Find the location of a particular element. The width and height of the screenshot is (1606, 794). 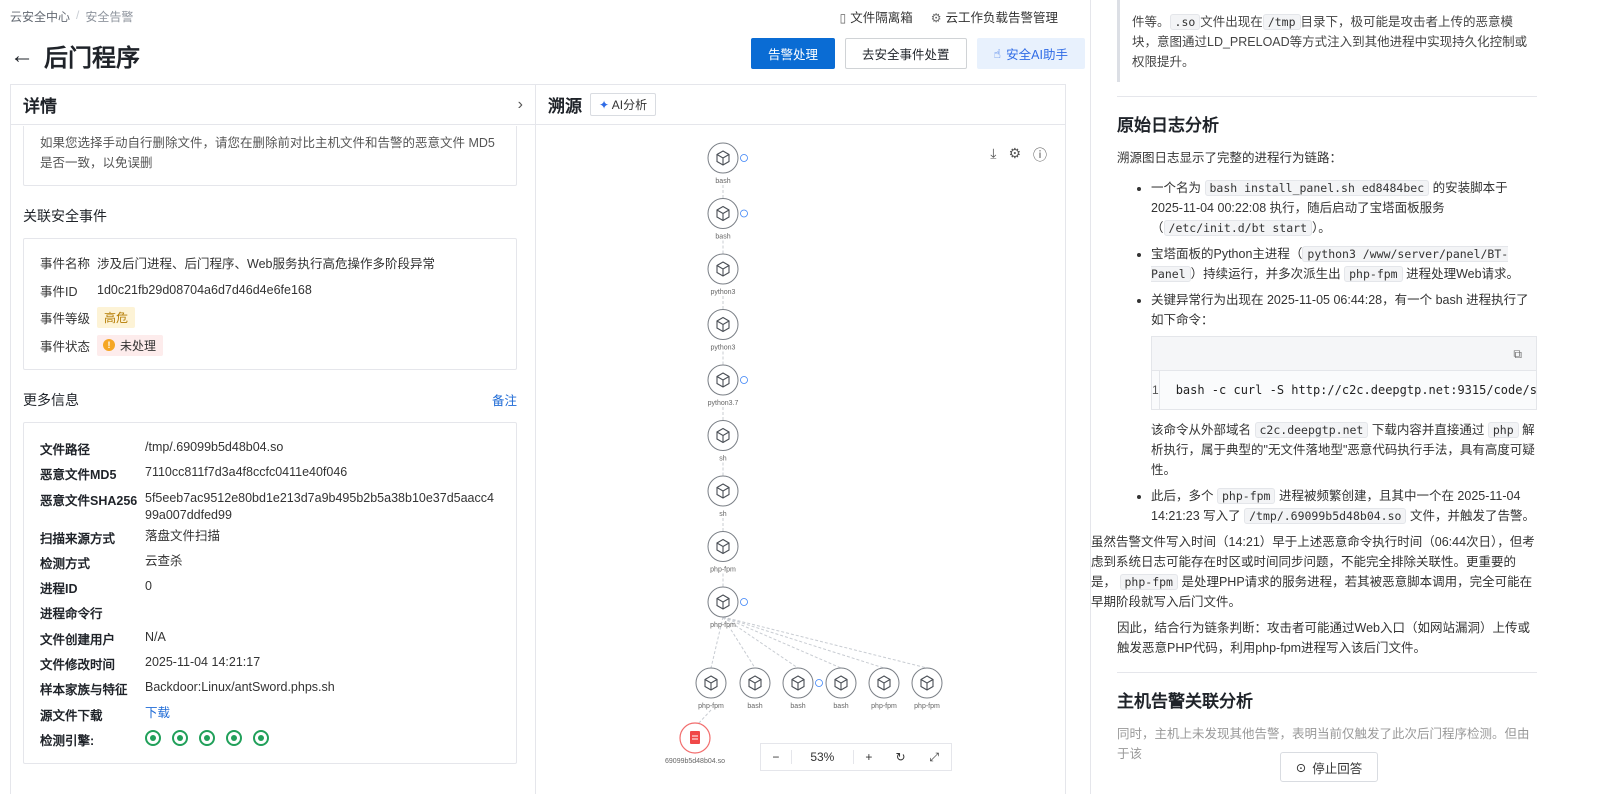

copy-icon: ⧉ is located at coordinates (1517, 354).